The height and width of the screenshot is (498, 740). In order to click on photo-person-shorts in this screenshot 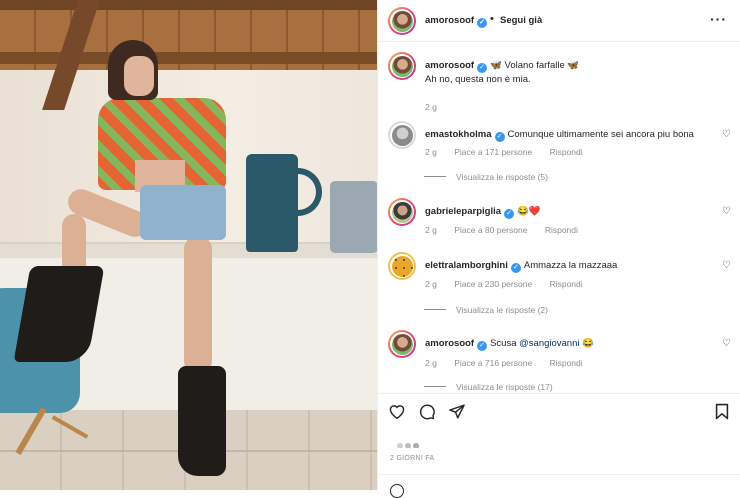, I will do `click(183, 212)`.